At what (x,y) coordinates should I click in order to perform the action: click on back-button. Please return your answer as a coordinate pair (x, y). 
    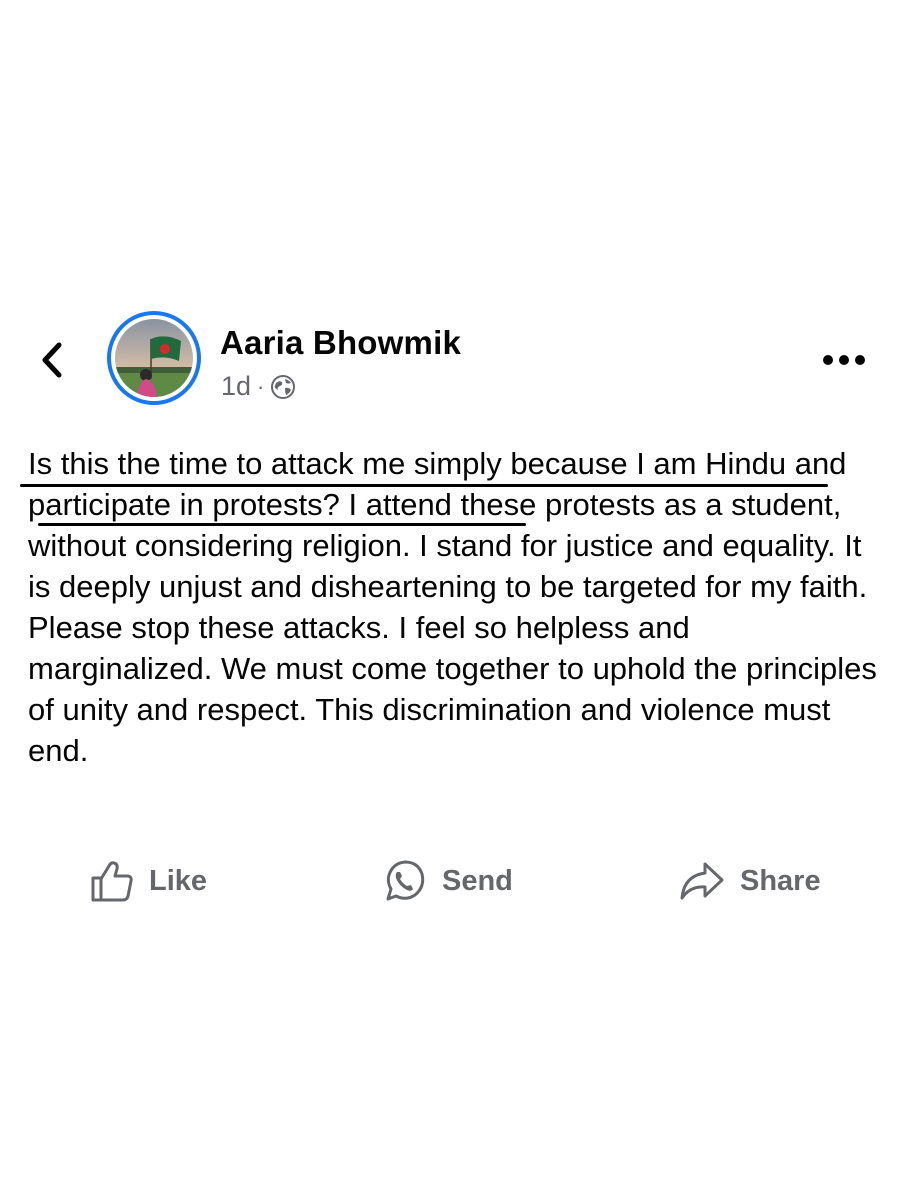
    Looking at the image, I should click on (52, 360).